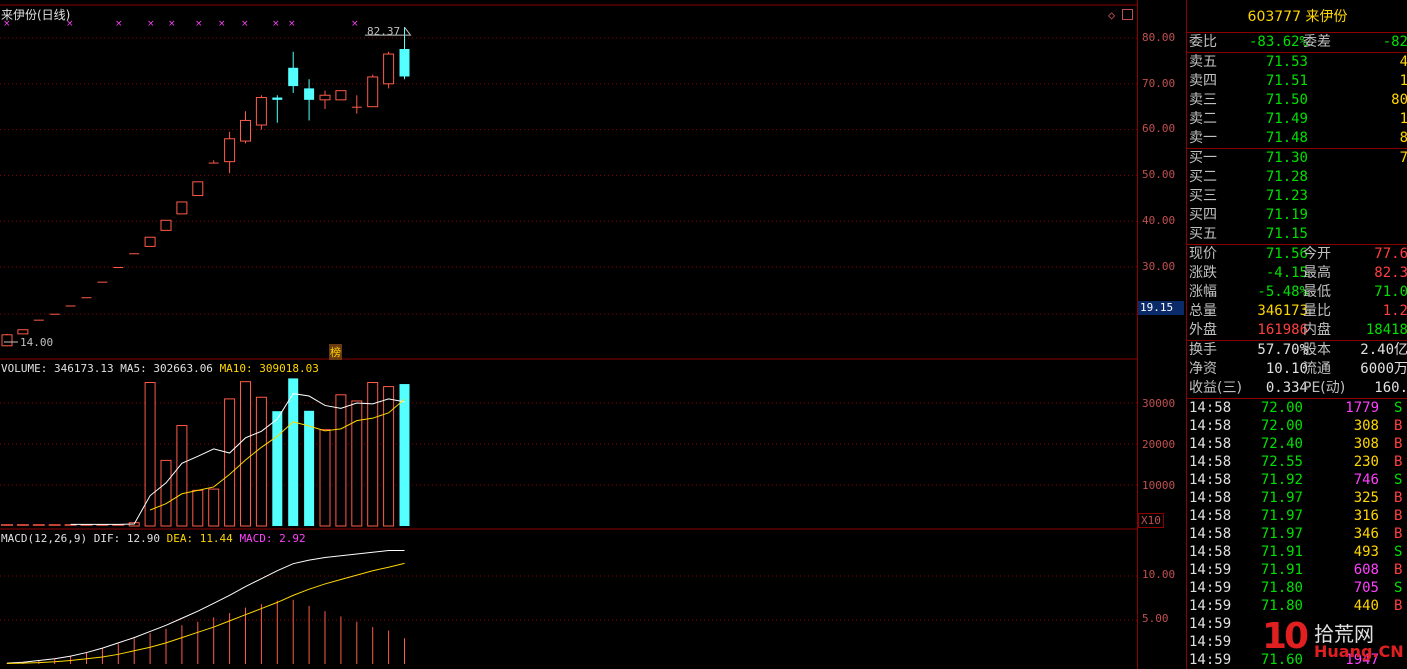 The height and width of the screenshot is (669, 1407). What do you see at coordinates (1366, 462) in the screenshot?
I see `tick-volume: 230` at bounding box center [1366, 462].